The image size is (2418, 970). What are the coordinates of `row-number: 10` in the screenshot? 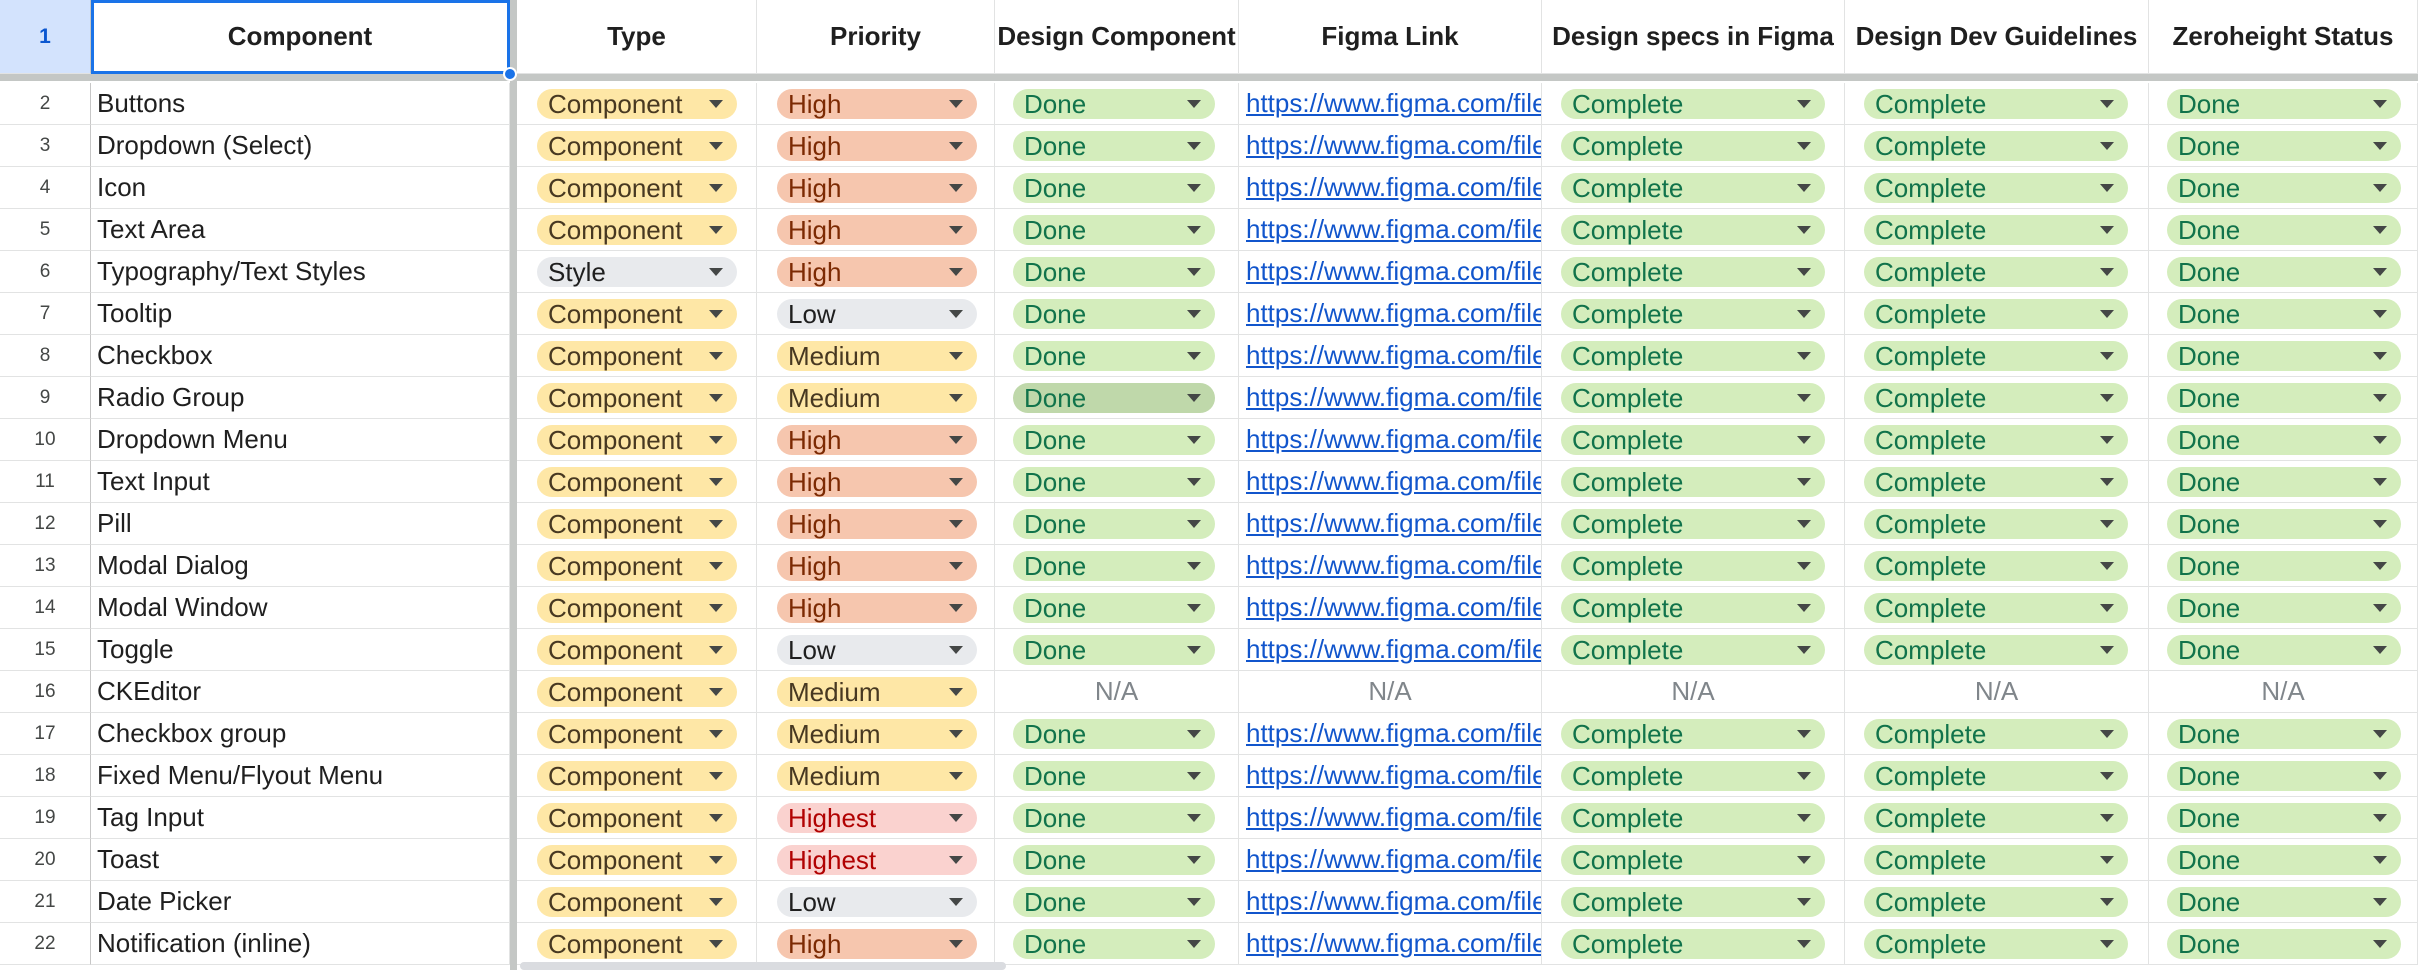 It's located at (45, 440).